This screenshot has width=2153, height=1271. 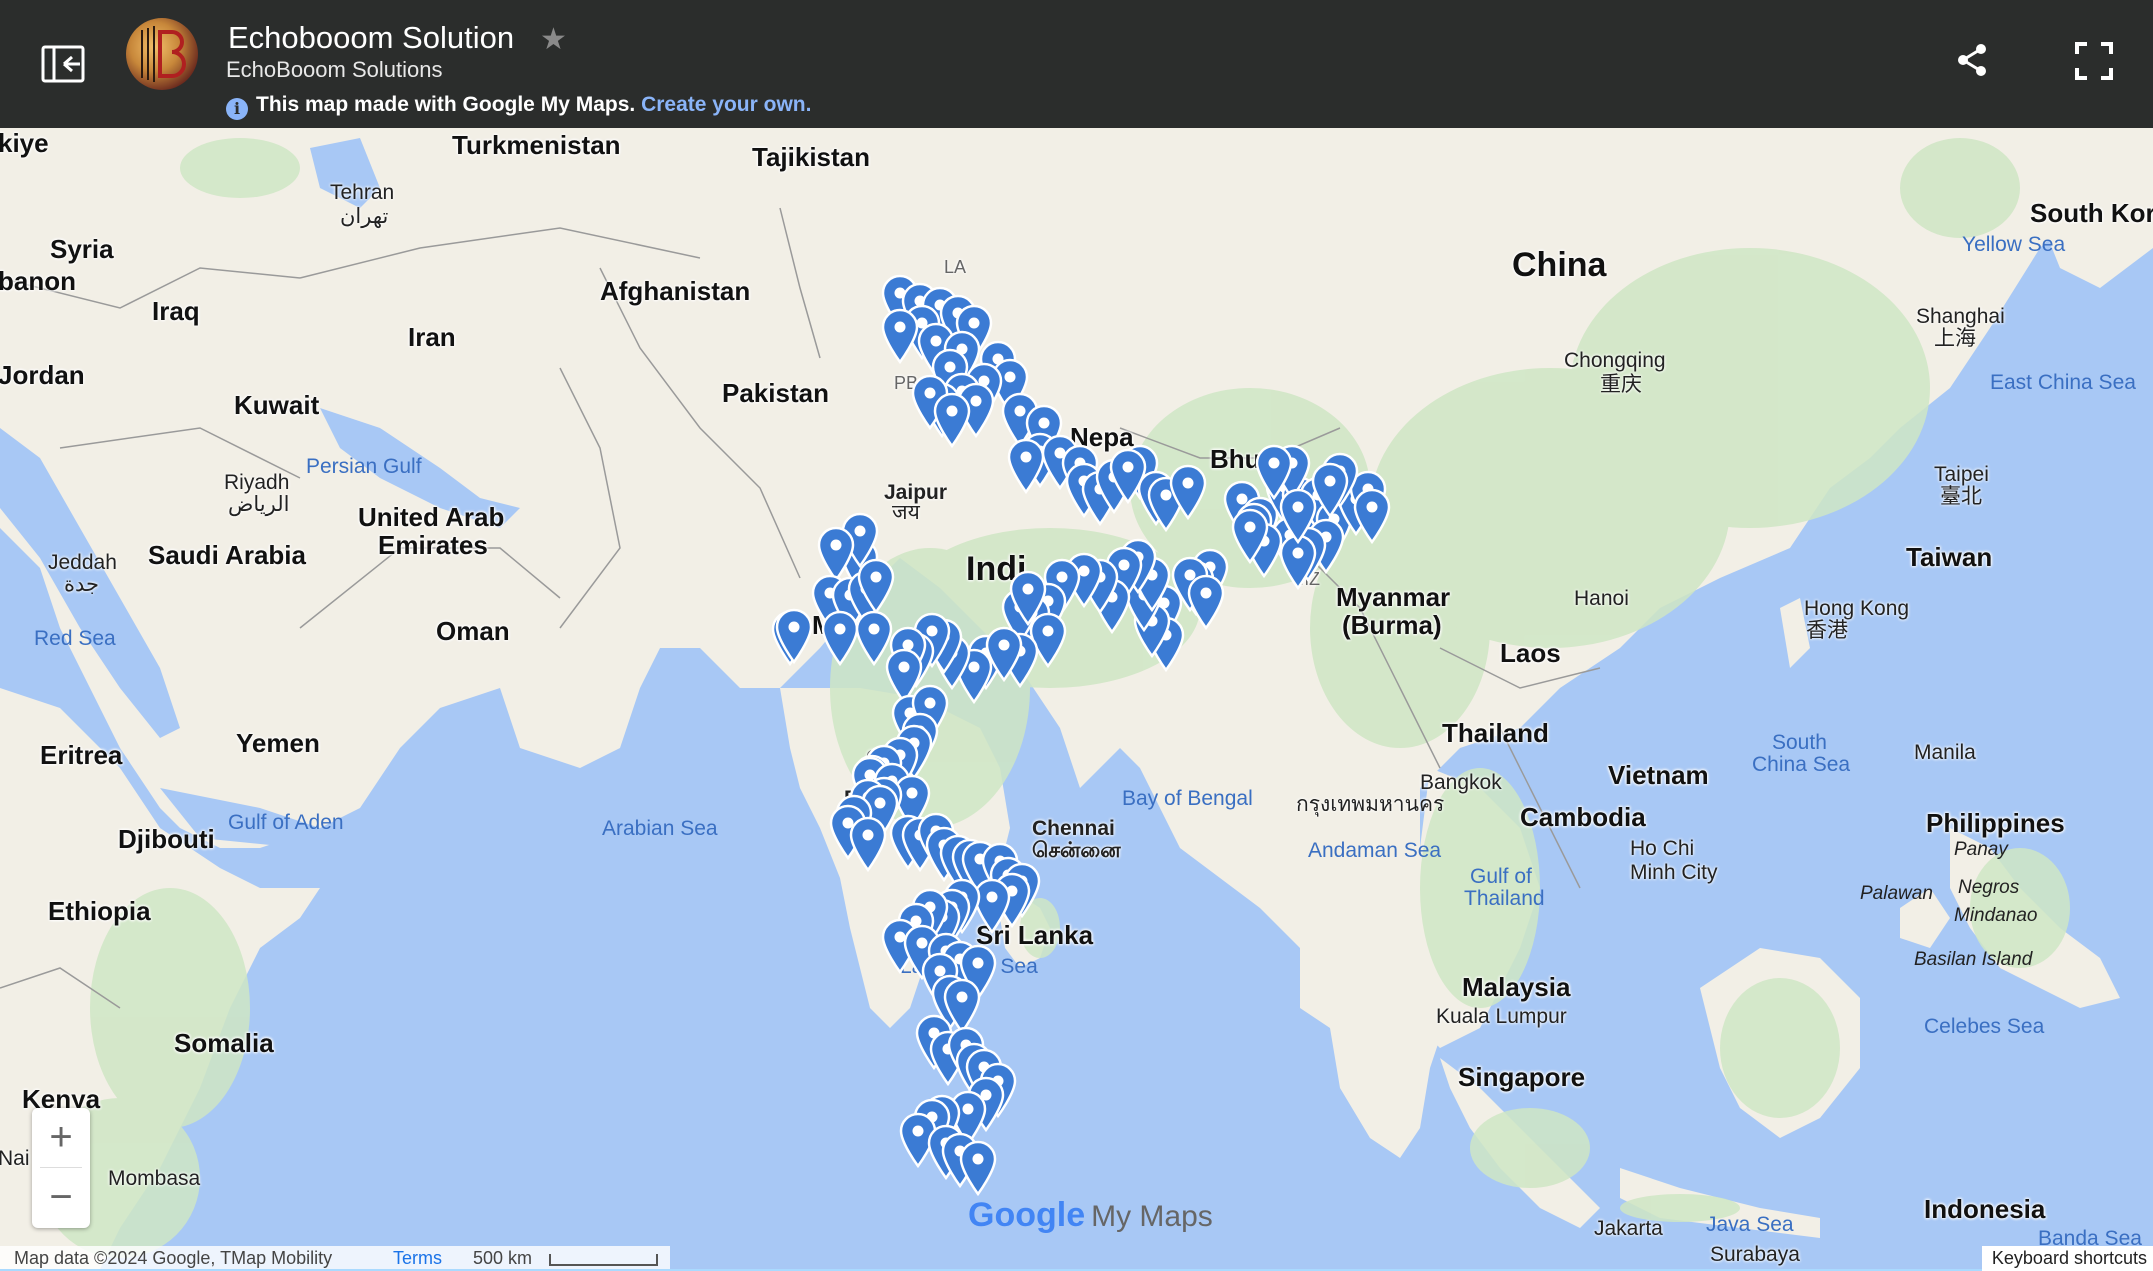 I want to click on fullscreen-icon, so click(x=2094, y=61).